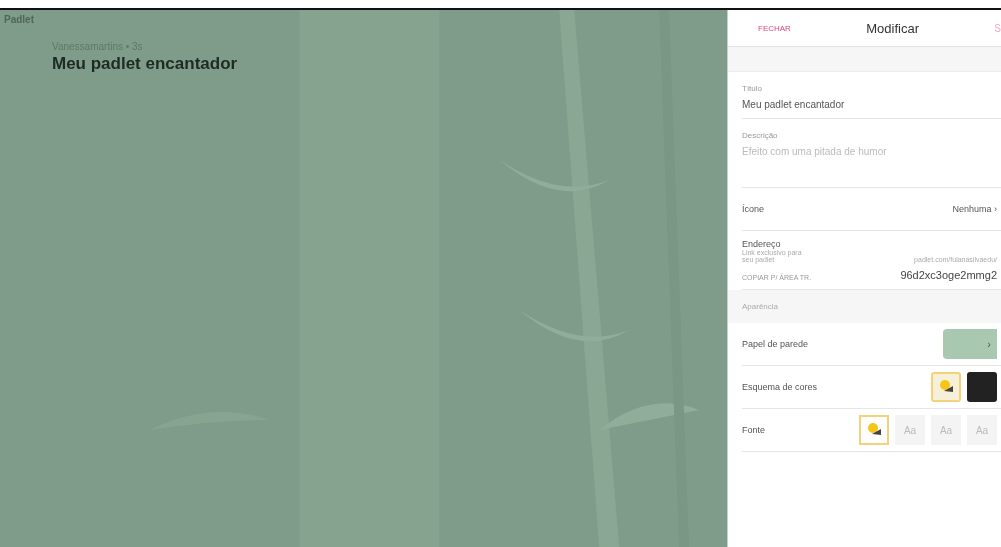 Image resolution: width=1001 pixels, height=547 pixels. Describe the element at coordinates (145, 64) in the screenshot. I see `wall-title: Meu padlet encantador` at that location.